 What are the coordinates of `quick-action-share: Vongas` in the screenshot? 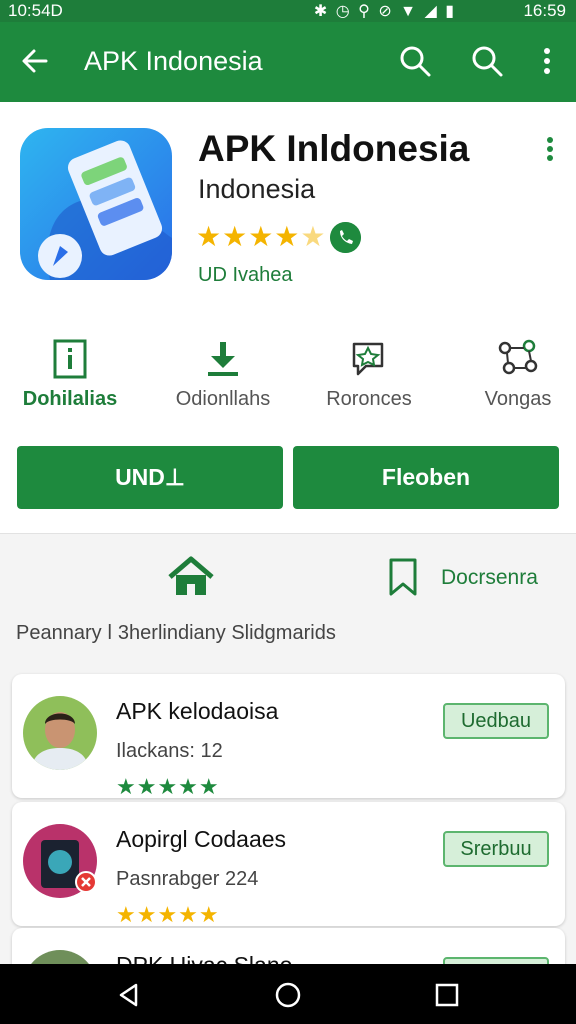 It's located at (512, 374).